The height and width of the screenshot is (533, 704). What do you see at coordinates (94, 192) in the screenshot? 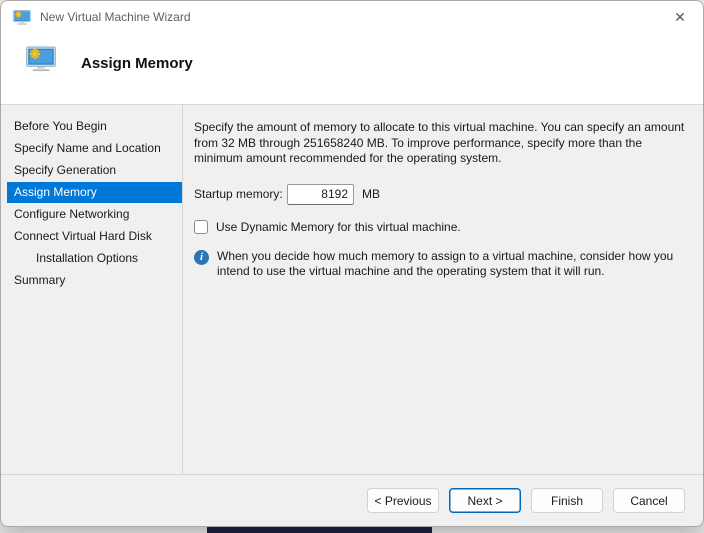
I see `sidebar-item-assign-memory: Assign Memory` at bounding box center [94, 192].